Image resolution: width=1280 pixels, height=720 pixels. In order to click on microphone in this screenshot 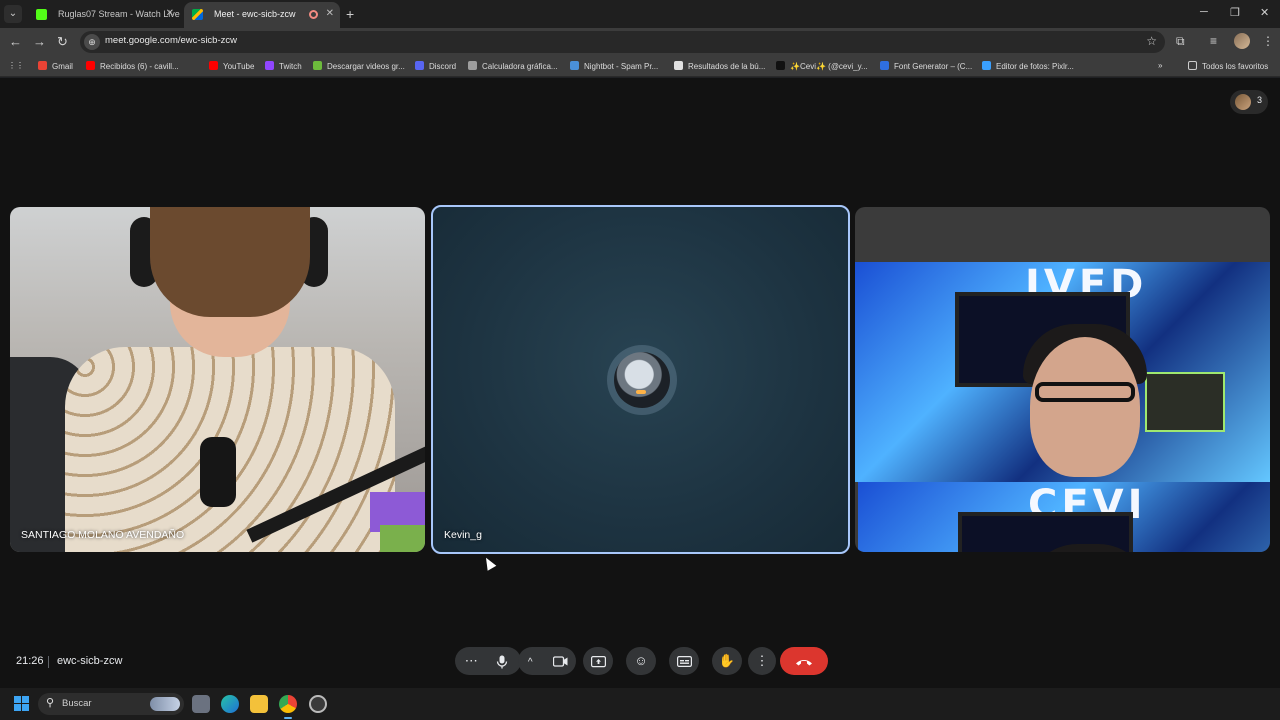, I will do `click(218, 472)`.